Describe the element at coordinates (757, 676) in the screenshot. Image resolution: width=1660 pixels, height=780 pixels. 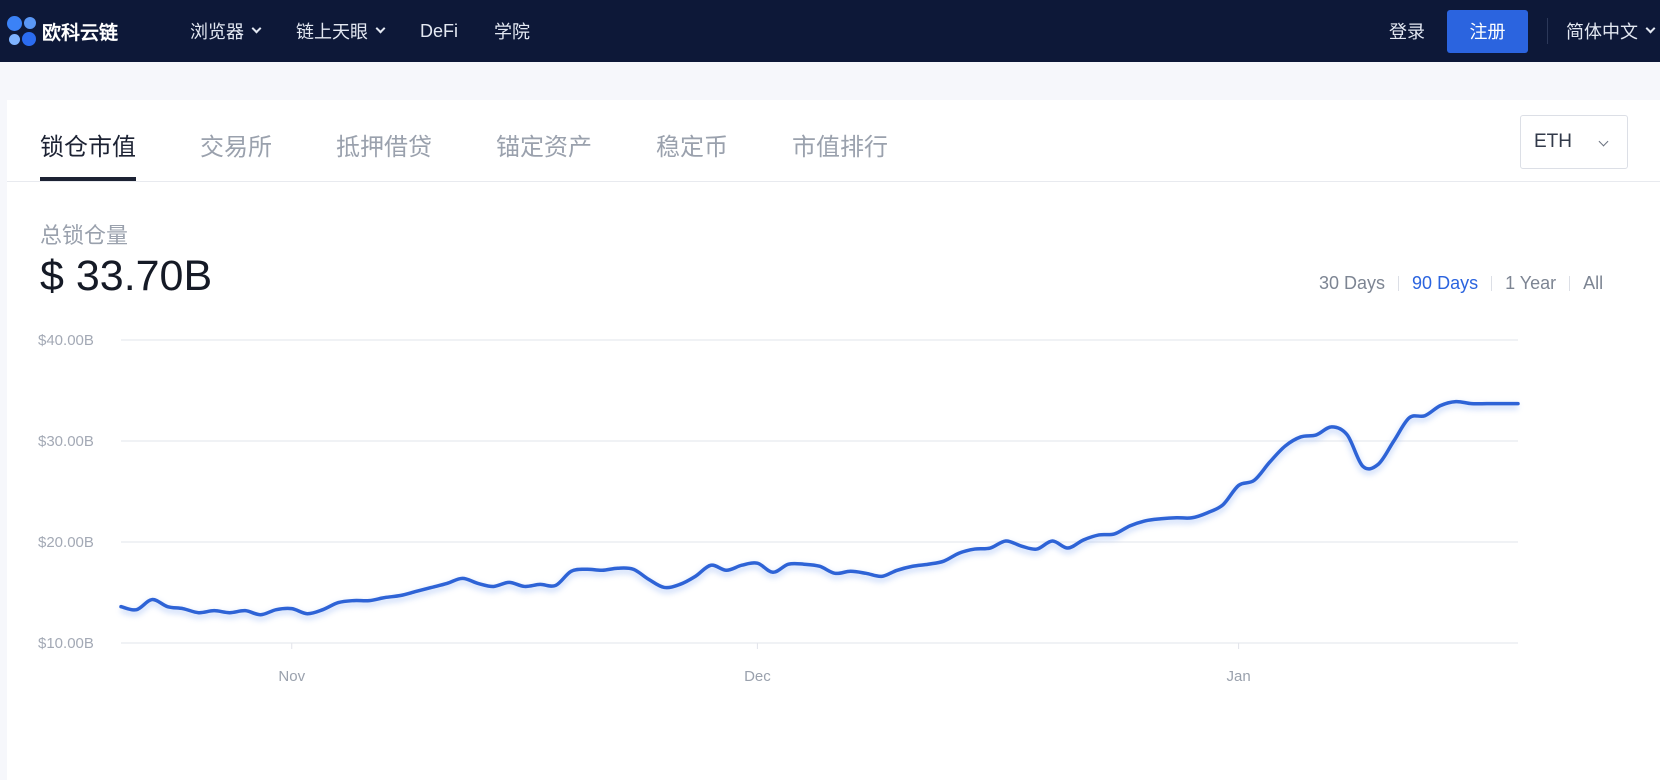
I see `x-tick-label: Dec` at that location.